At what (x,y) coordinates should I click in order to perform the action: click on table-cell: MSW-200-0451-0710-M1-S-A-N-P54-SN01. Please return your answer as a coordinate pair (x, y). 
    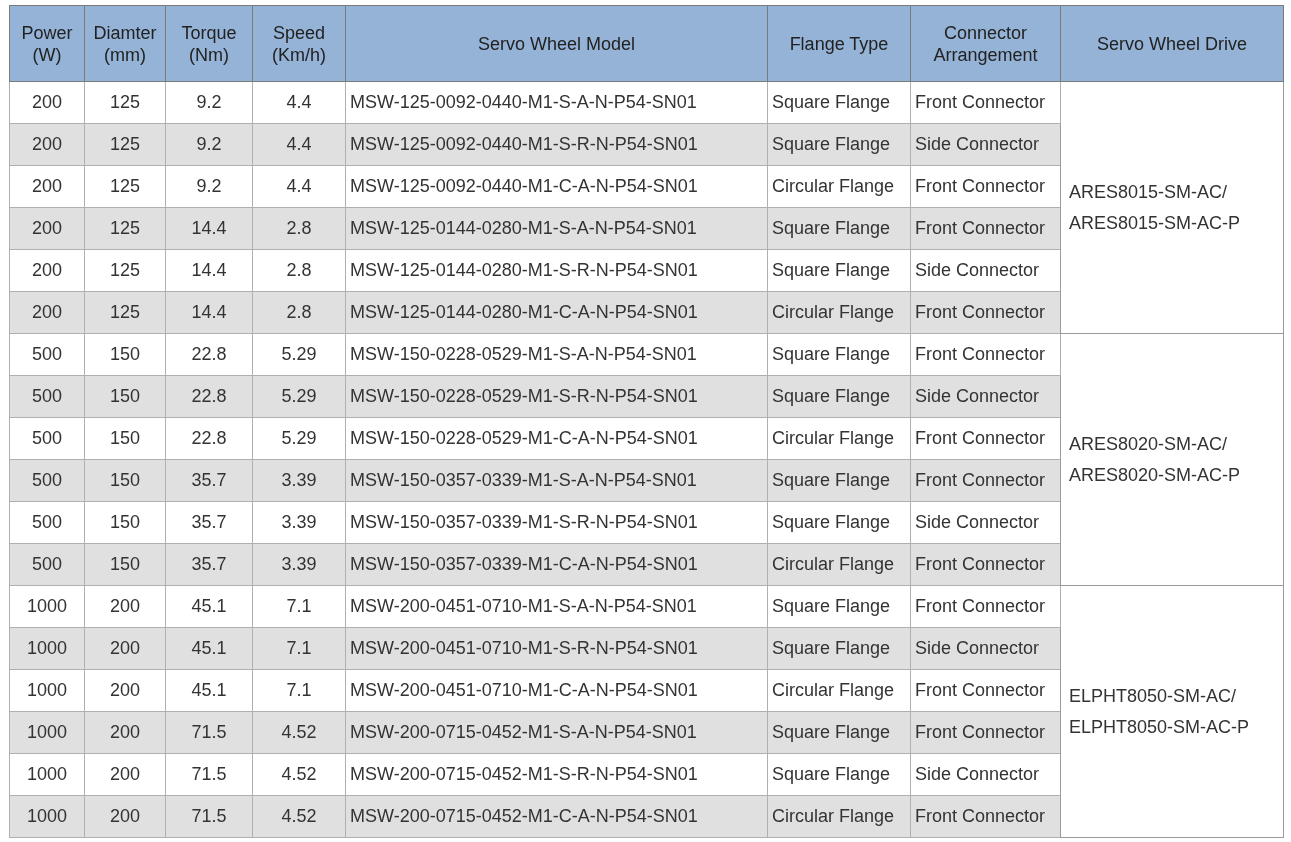
    Looking at the image, I should click on (556, 606).